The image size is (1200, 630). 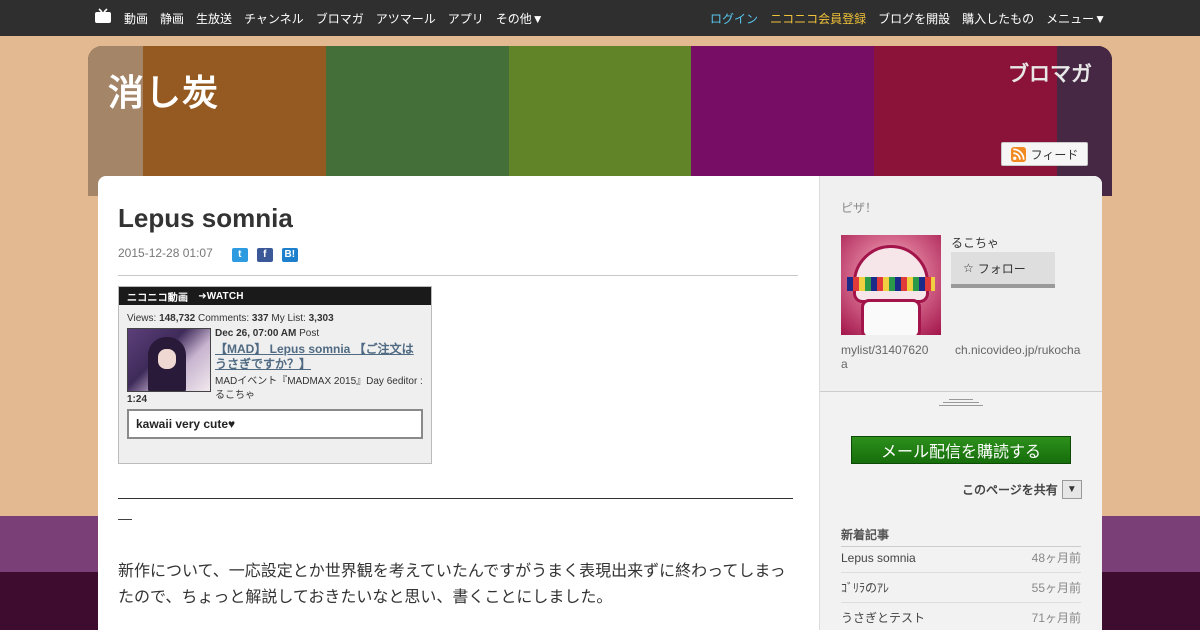 I want to click on post-date: 2015-12-28 01:07, so click(x=165, y=252).